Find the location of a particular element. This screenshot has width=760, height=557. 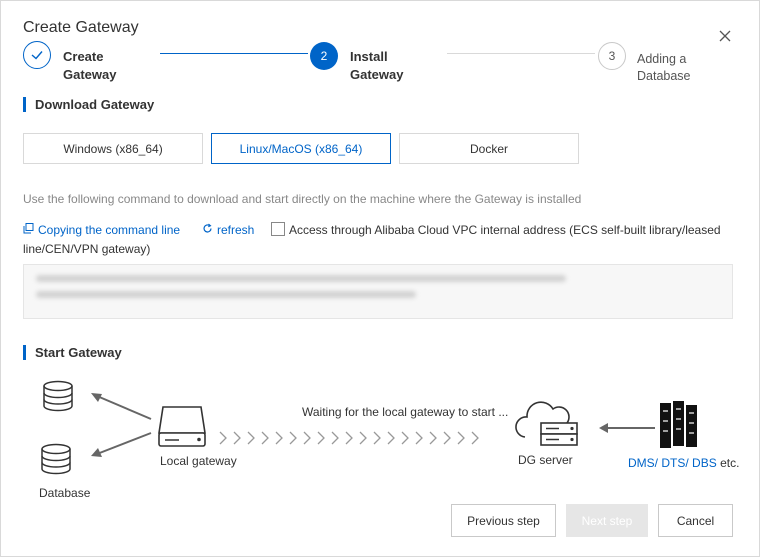

etc-text: etc. is located at coordinates (730, 463).